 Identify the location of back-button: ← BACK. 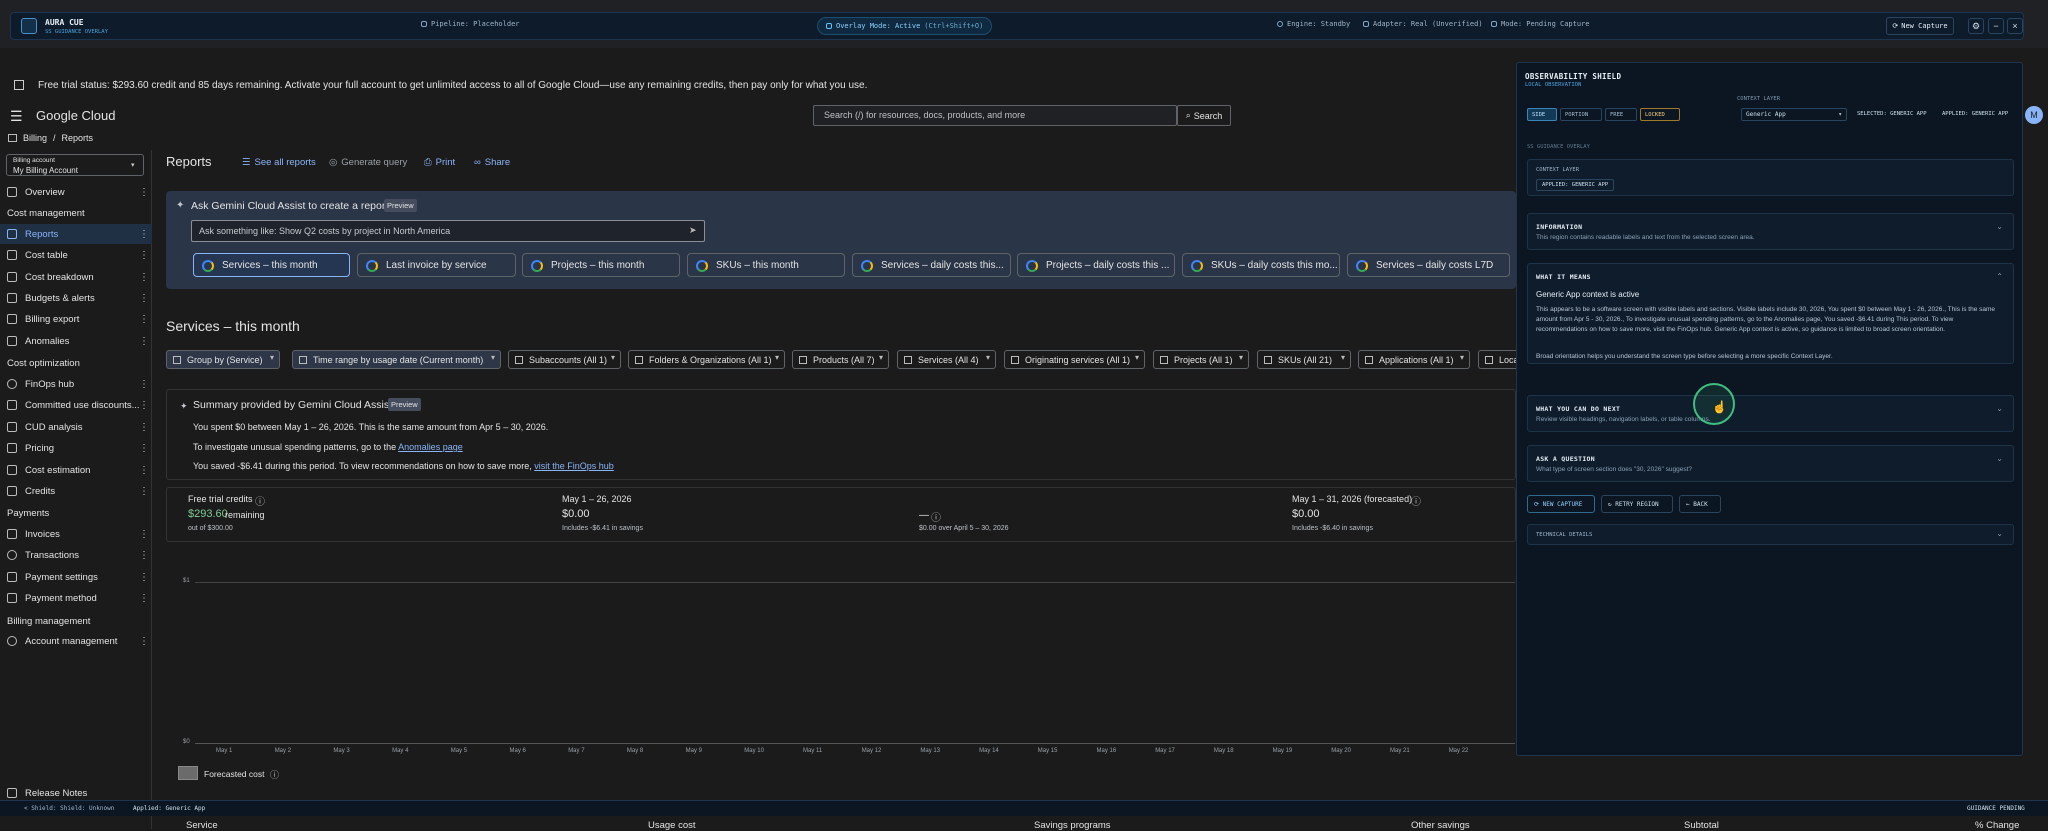
(1700, 504).